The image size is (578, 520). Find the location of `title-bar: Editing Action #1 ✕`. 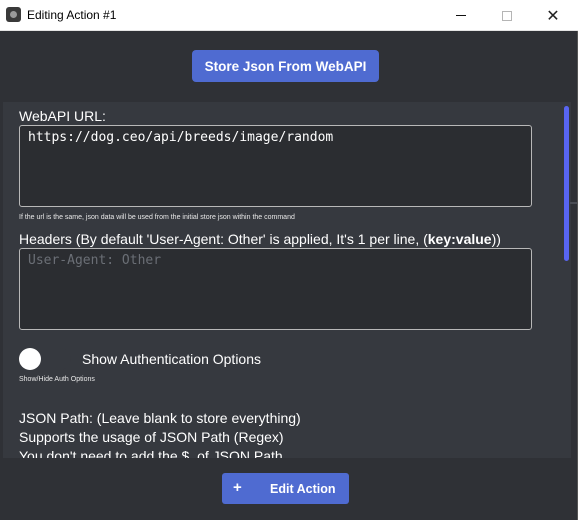

title-bar: Editing Action #1 ✕ is located at coordinates (289, 15).